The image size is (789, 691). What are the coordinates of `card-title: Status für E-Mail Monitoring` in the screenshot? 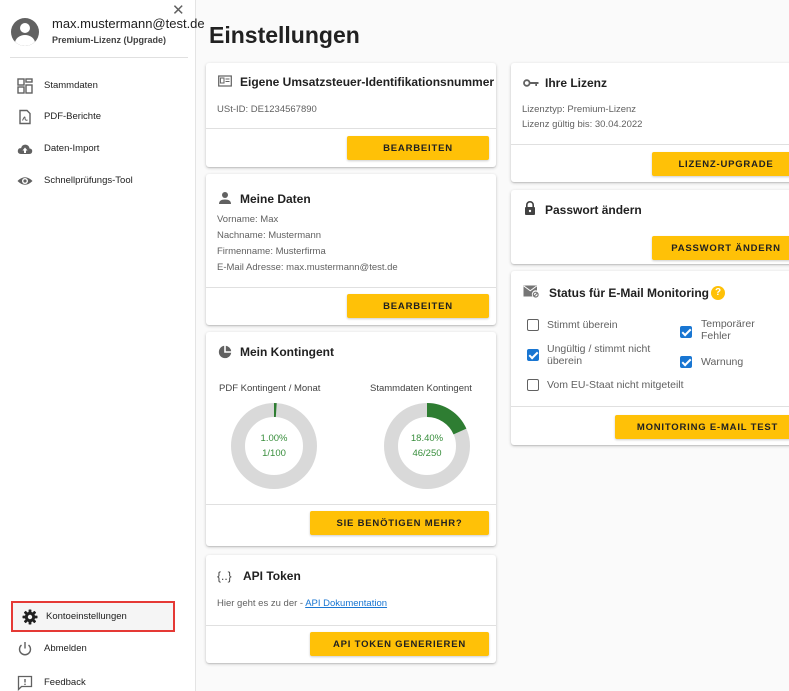 It's located at (629, 293).